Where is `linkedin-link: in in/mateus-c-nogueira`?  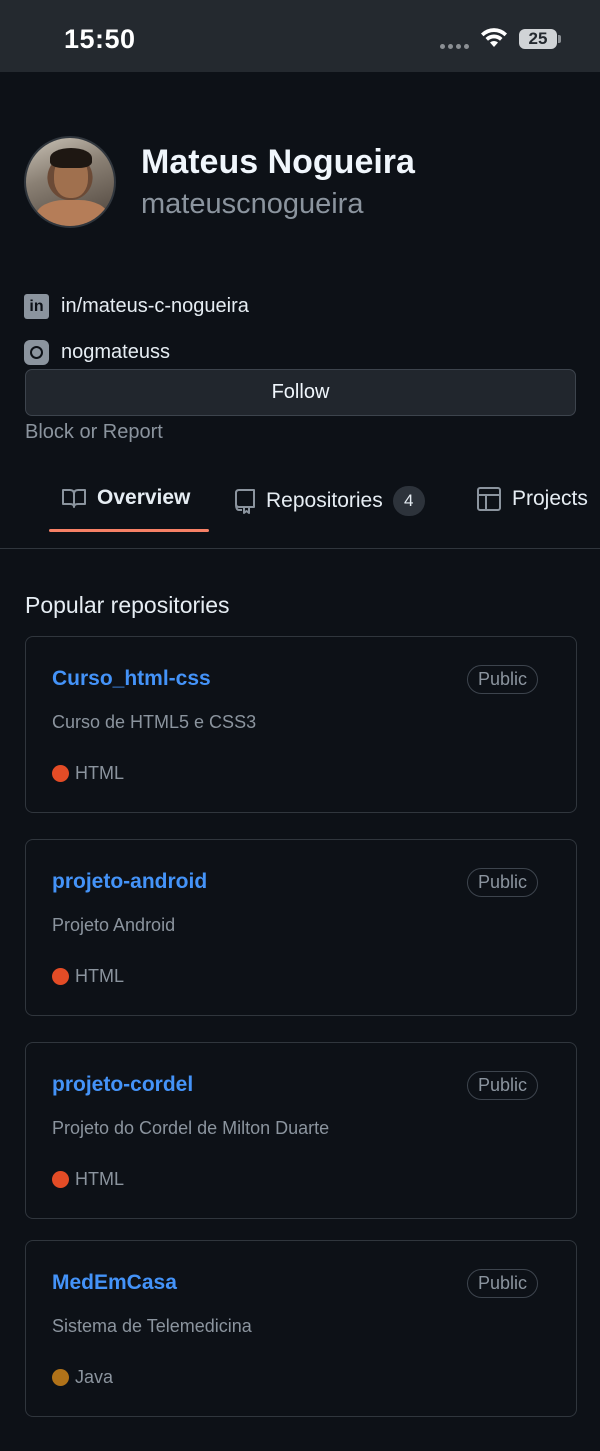
linkedin-link: in in/mateus-c-nogueira is located at coordinates (136, 306).